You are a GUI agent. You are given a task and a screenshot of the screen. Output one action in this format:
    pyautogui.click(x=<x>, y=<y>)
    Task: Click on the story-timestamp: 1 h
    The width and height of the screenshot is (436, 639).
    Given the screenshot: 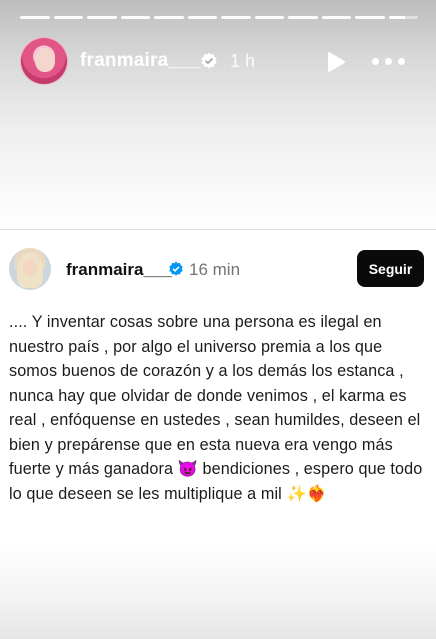 What is the action you would take?
    pyautogui.click(x=243, y=61)
    